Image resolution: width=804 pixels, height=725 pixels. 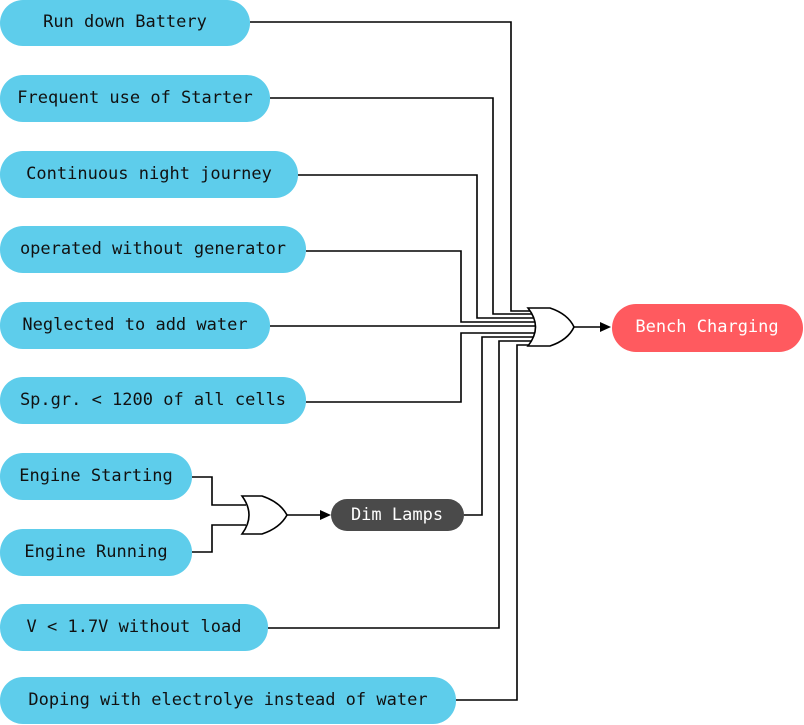 I want to click on wire-sp-gr, so click(x=422, y=367).